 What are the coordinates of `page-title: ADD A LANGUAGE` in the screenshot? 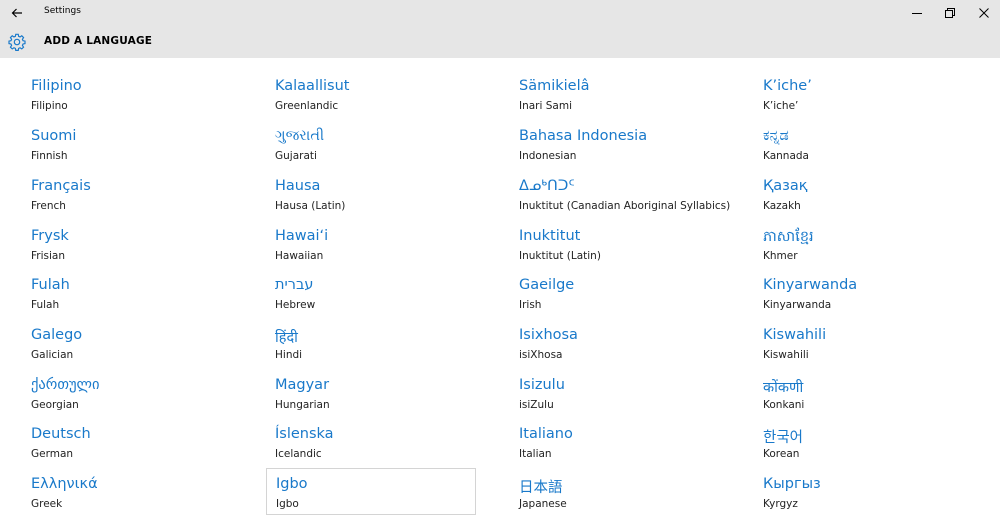 It's located at (98, 41).